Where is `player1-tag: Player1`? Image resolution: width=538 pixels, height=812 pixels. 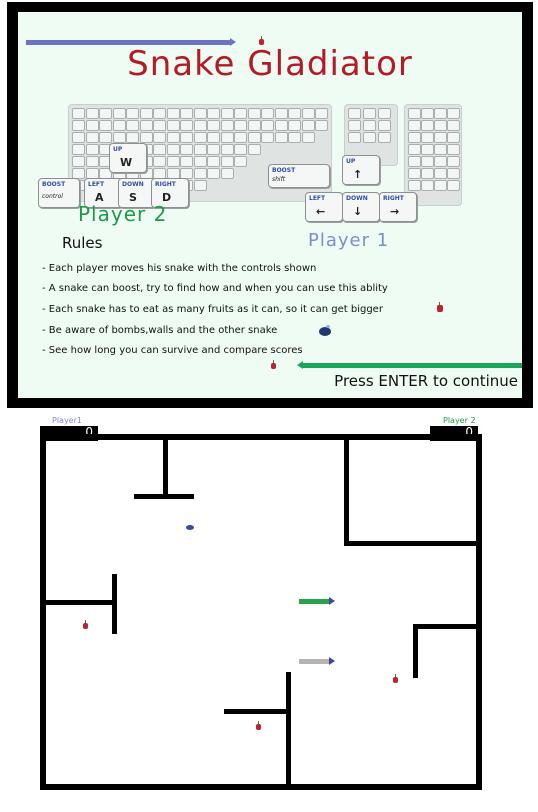 player1-tag: Player1 is located at coordinates (67, 420).